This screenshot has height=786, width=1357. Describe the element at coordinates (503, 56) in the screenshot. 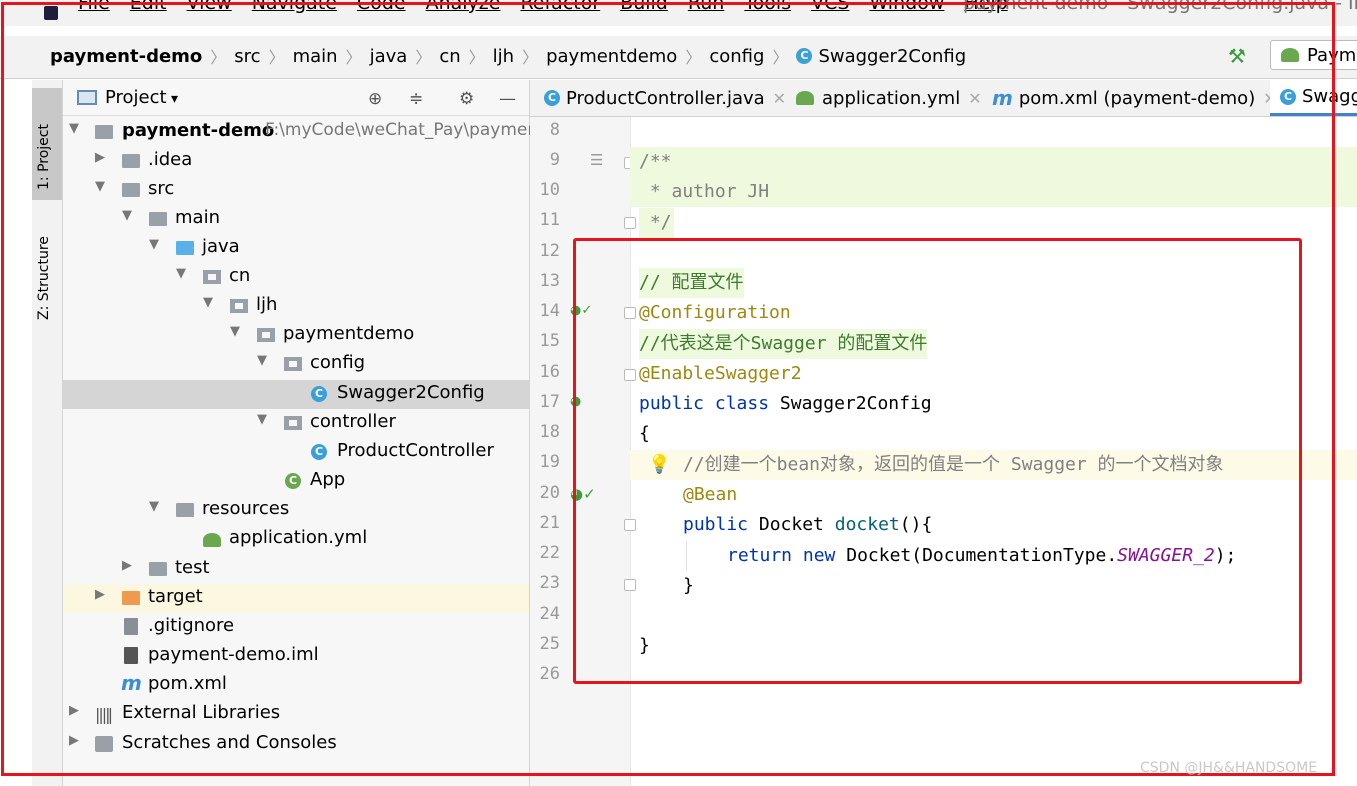

I see `breadcrumb-ljh: ljh` at that location.